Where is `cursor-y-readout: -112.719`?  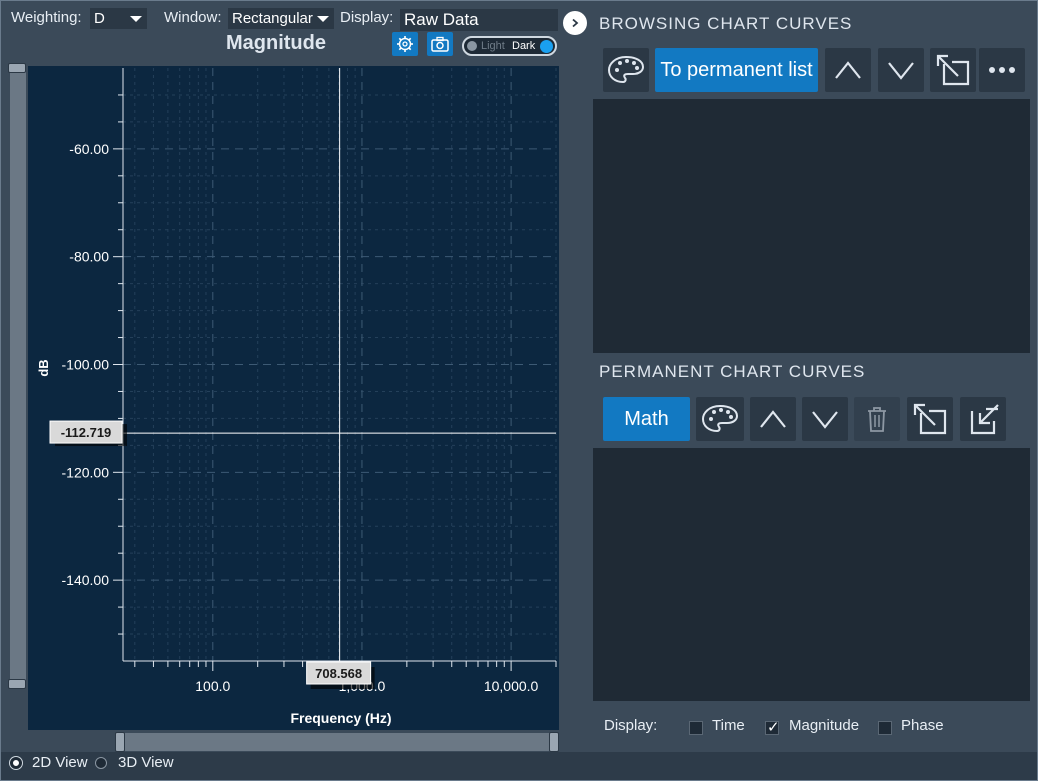 cursor-y-readout: -112.719 is located at coordinates (86, 432).